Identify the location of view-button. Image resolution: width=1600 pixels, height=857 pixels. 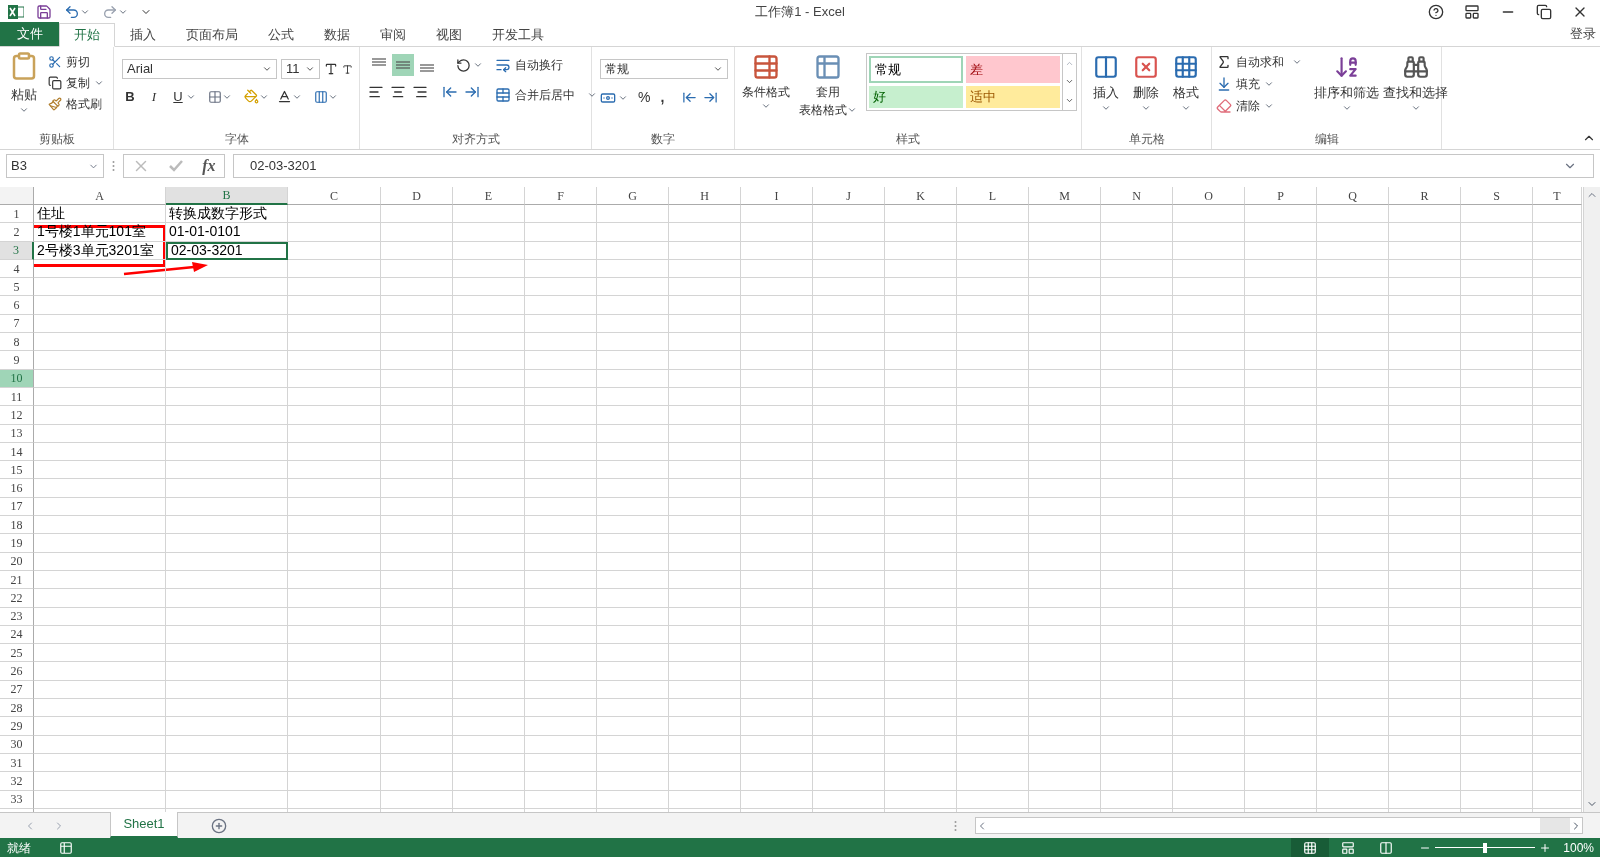
(1310, 847).